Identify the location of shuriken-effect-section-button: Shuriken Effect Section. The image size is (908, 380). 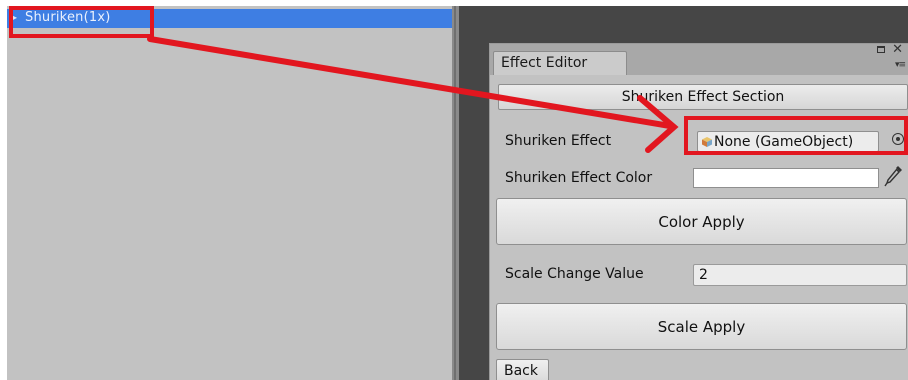
(703, 97).